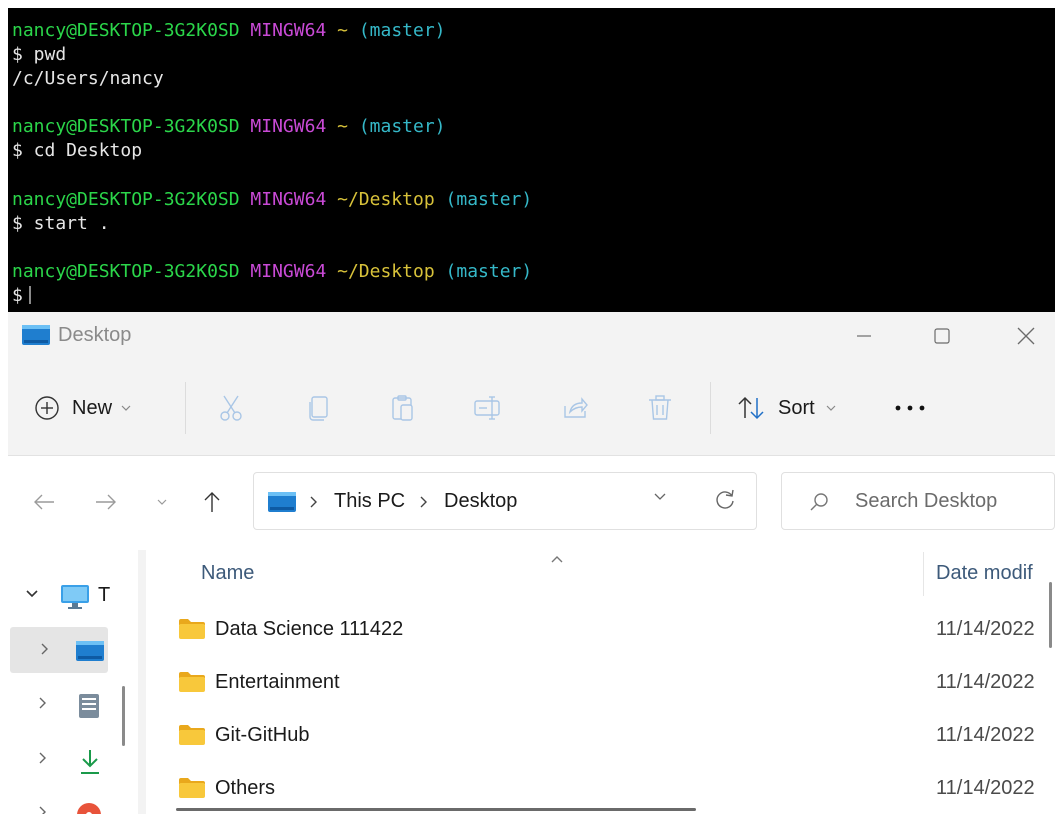 Image resolution: width=1055 pixels, height=814 pixels. I want to click on minimize-icon, so click(864, 336).